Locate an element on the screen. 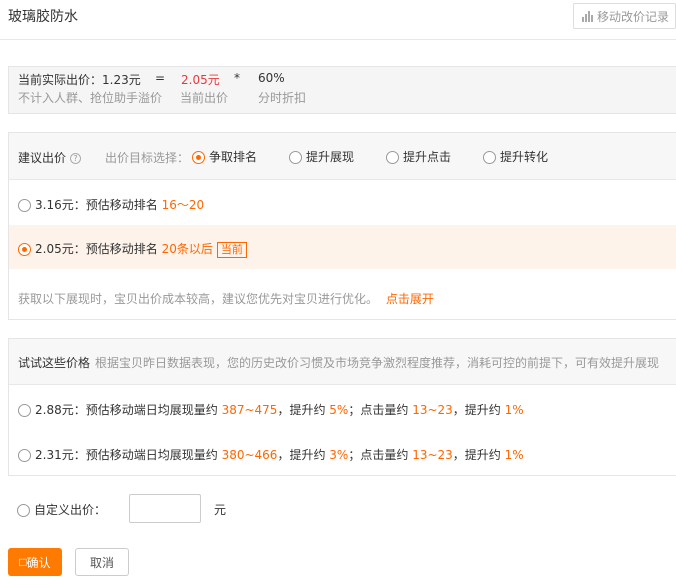 This screenshot has height=582, width=676. target-option-label: 争取排名 is located at coordinates (233, 157).